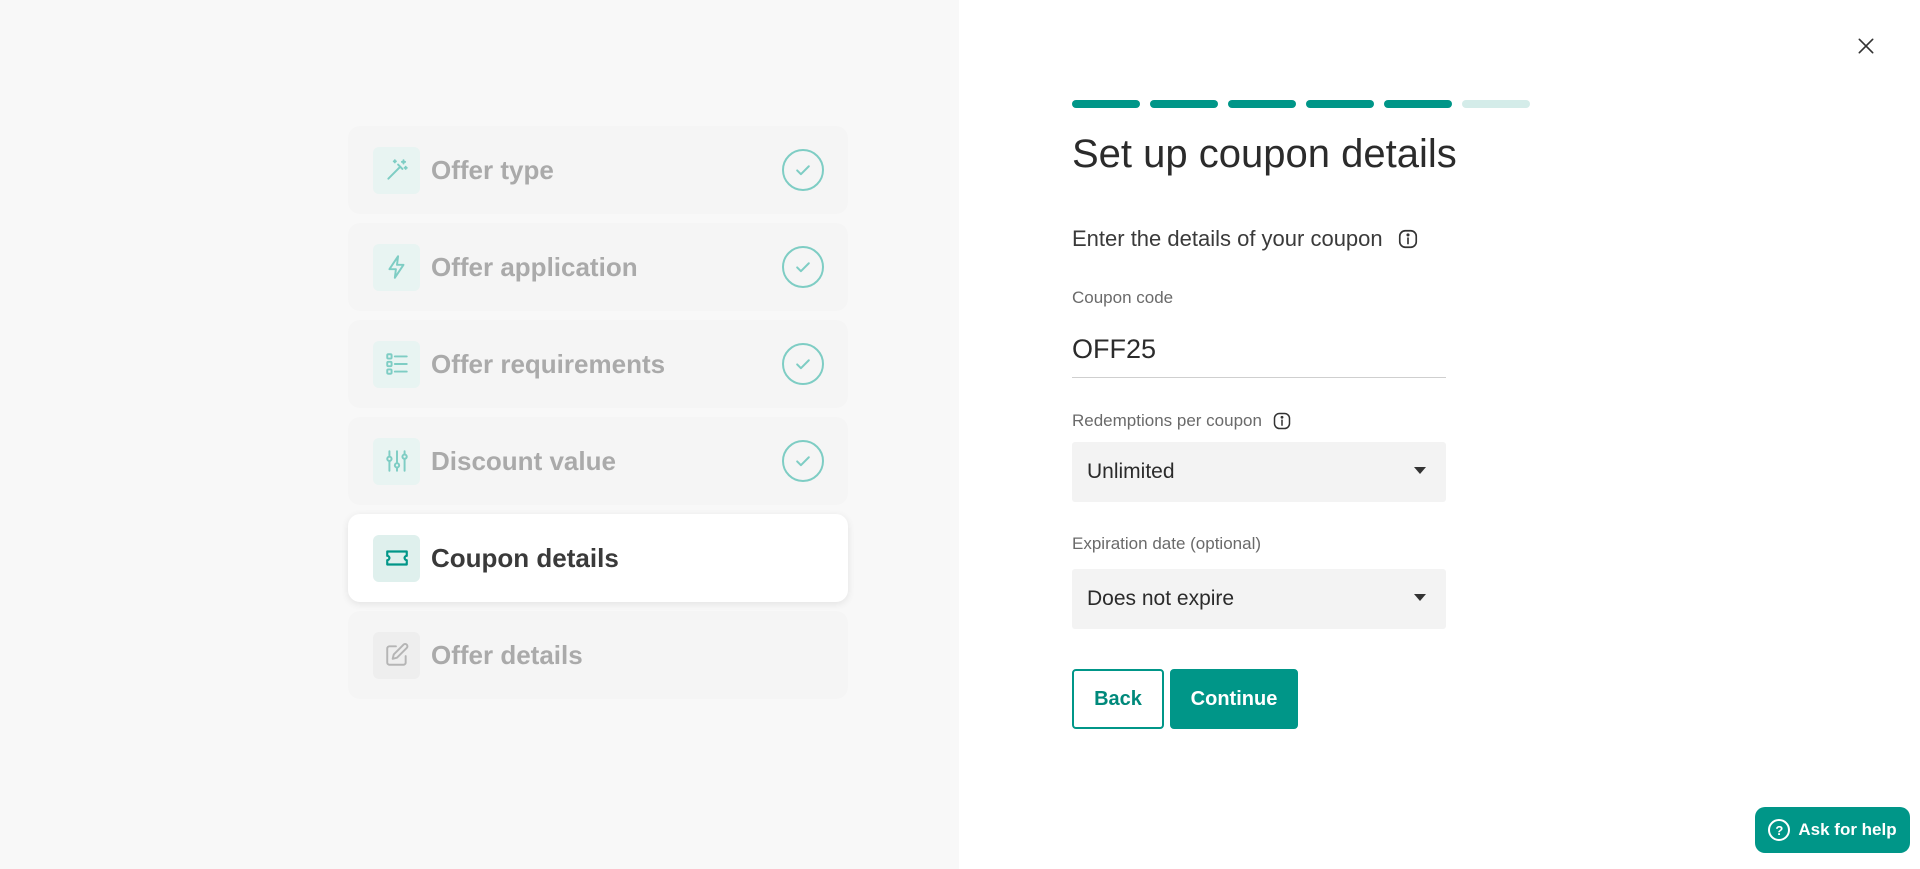 Image resolution: width=1920 pixels, height=869 pixels. What do you see at coordinates (1847, 829) in the screenshot?
I see `help-label: Ask for help` at bounding box center [1847, 829].